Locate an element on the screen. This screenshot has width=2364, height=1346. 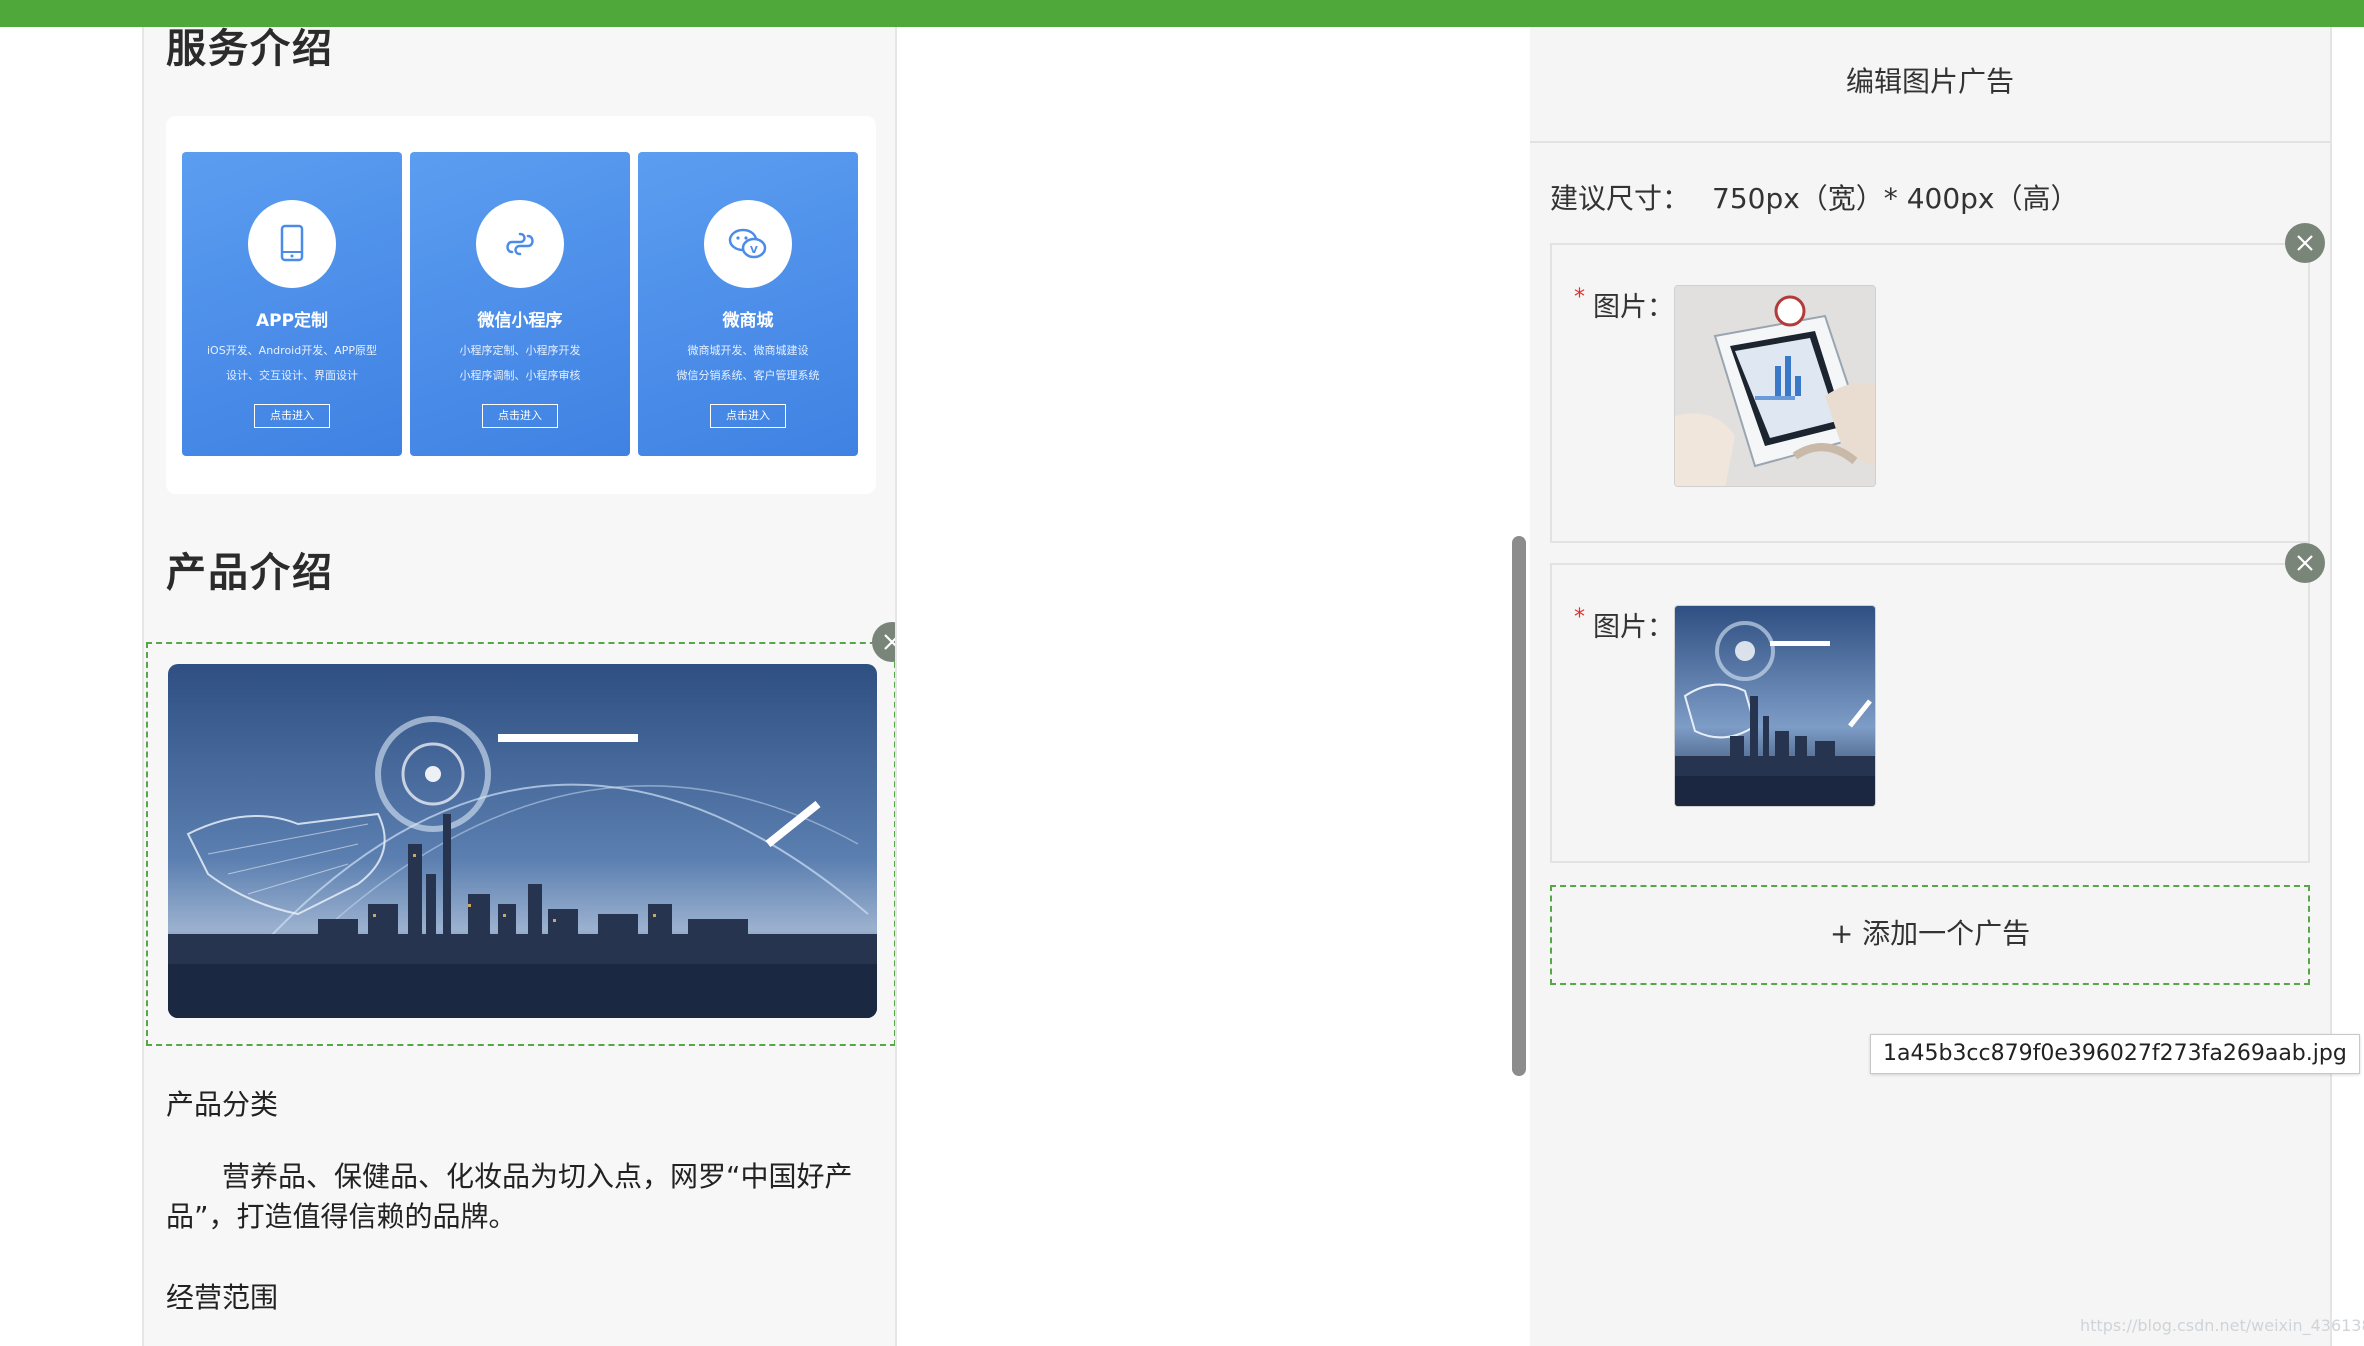
category-heading: 产品分类 is located at coordinates (222, 1104).